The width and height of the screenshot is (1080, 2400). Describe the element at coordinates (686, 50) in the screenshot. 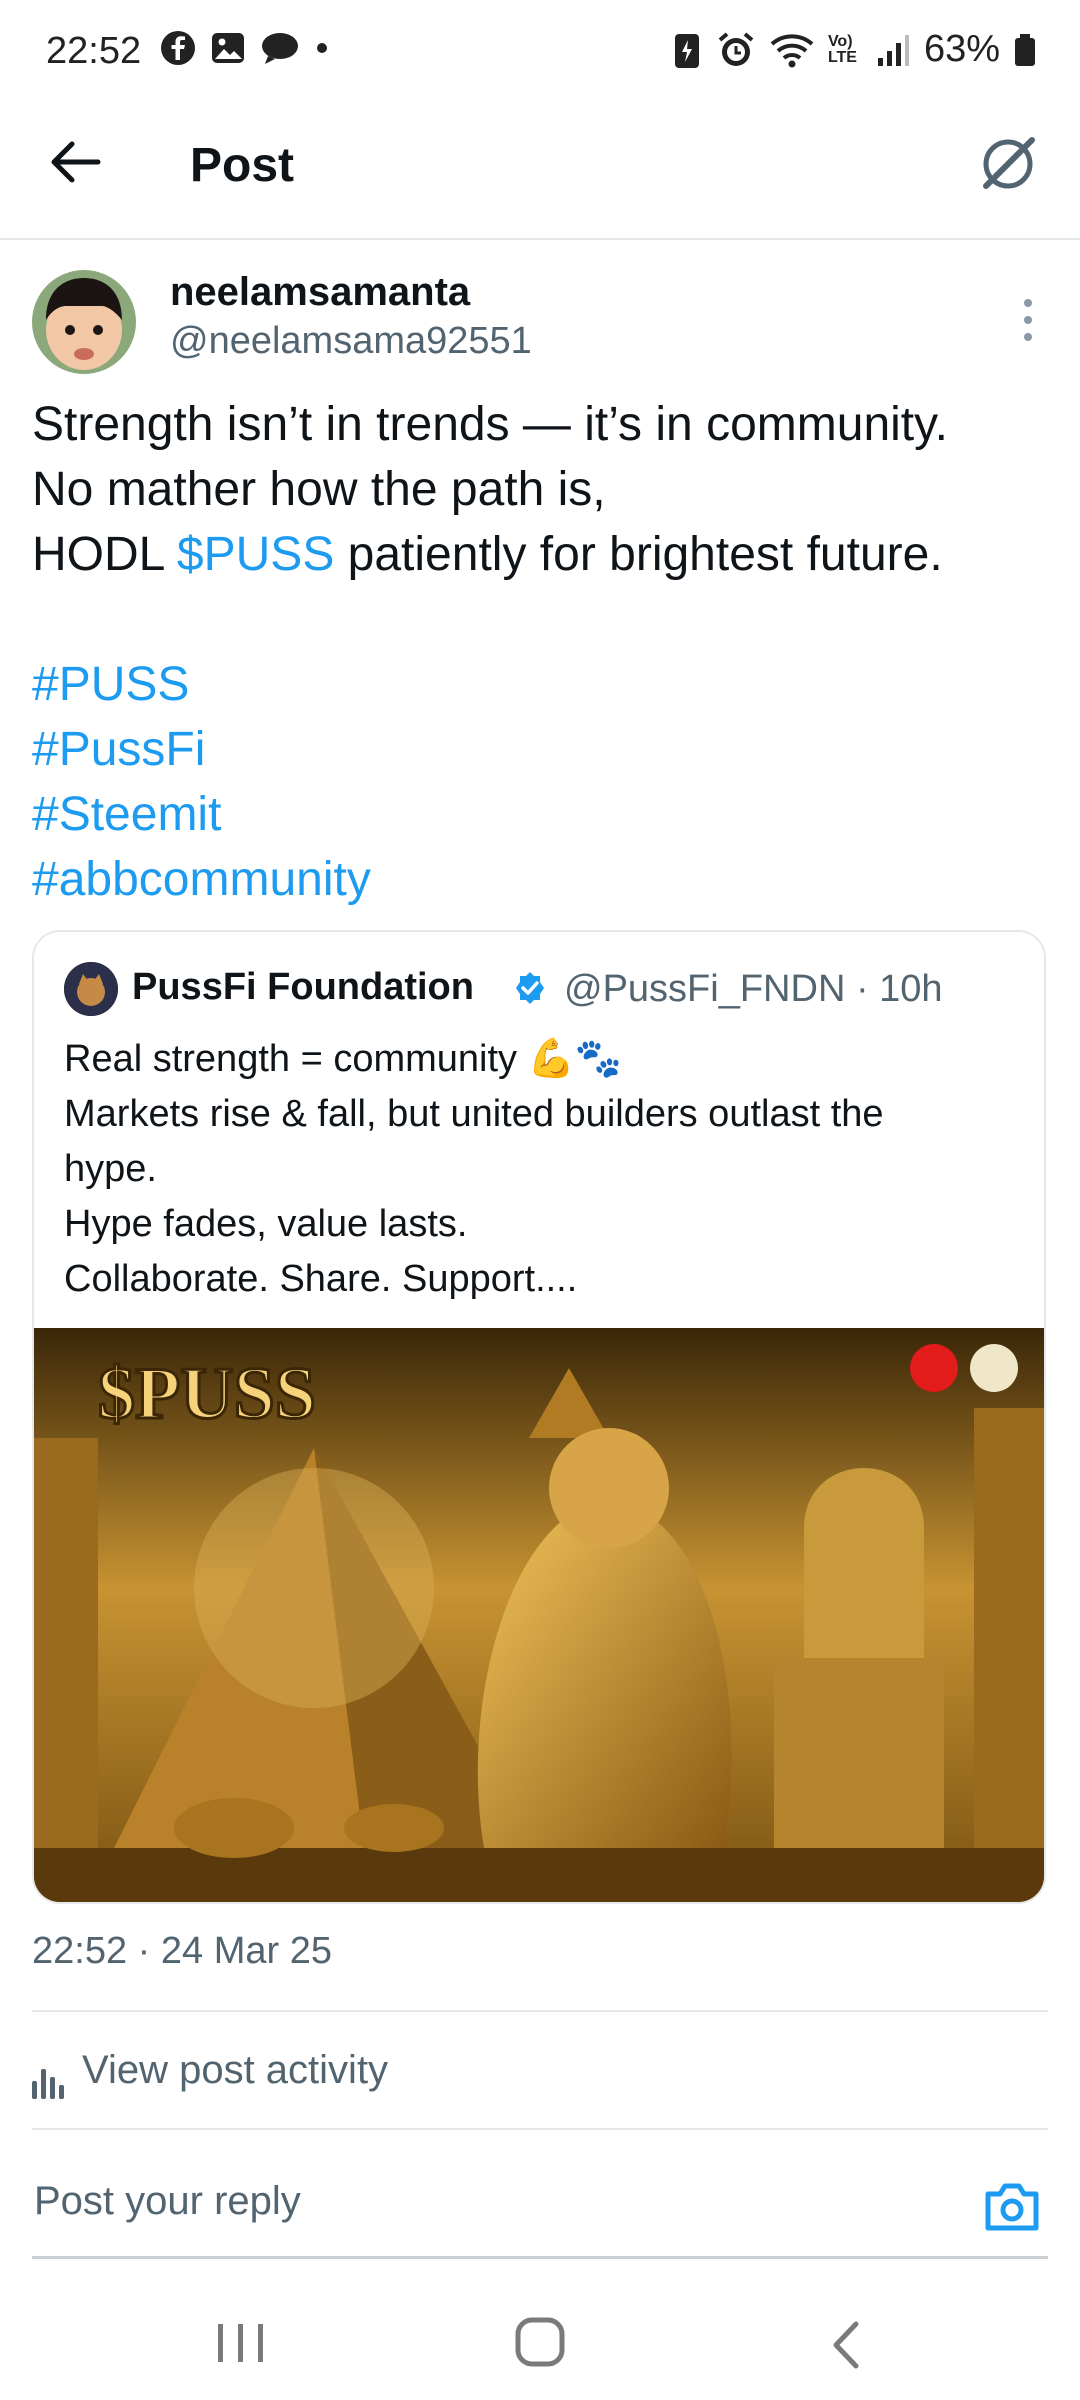

I see `battery-saver-icon` at that location.